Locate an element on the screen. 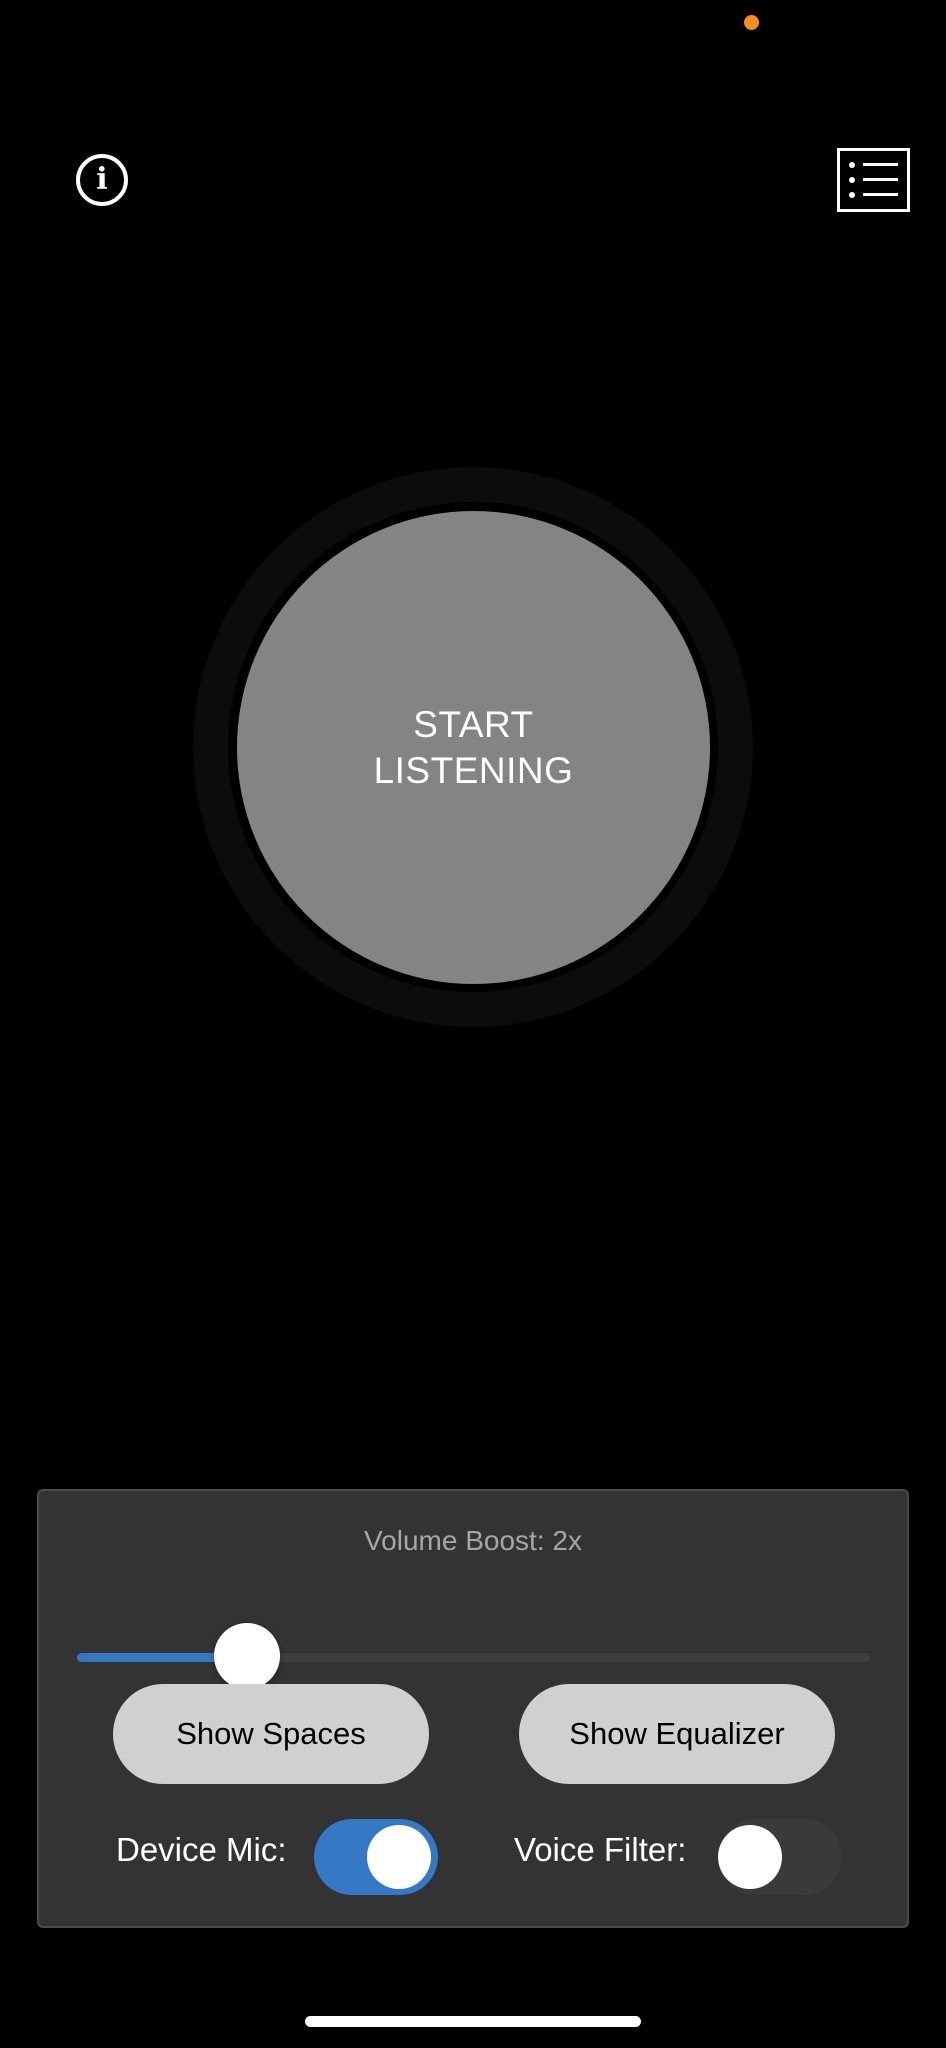 The image size is (946, 2048). show-spaces-button: Show Spaces is located at coordinates (271, 1734).